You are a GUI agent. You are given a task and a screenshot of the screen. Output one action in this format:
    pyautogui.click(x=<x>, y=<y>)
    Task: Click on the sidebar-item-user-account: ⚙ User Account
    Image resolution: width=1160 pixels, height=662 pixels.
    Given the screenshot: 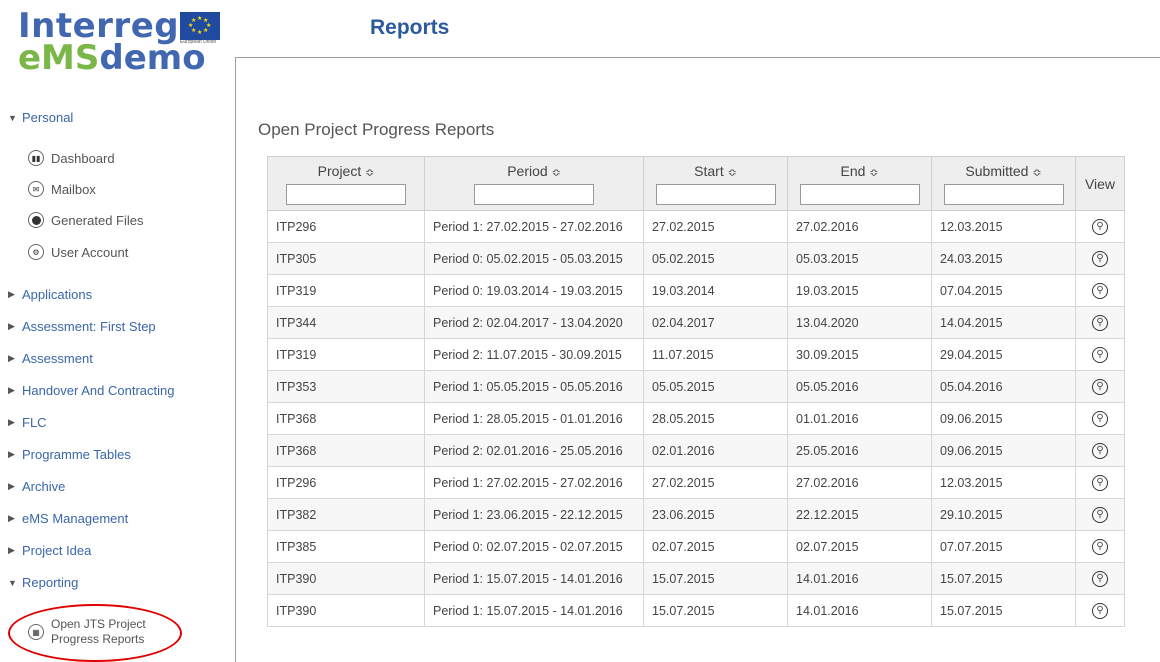 What is the action you would take?
    pyautogui.click(x=78, y=252)
    